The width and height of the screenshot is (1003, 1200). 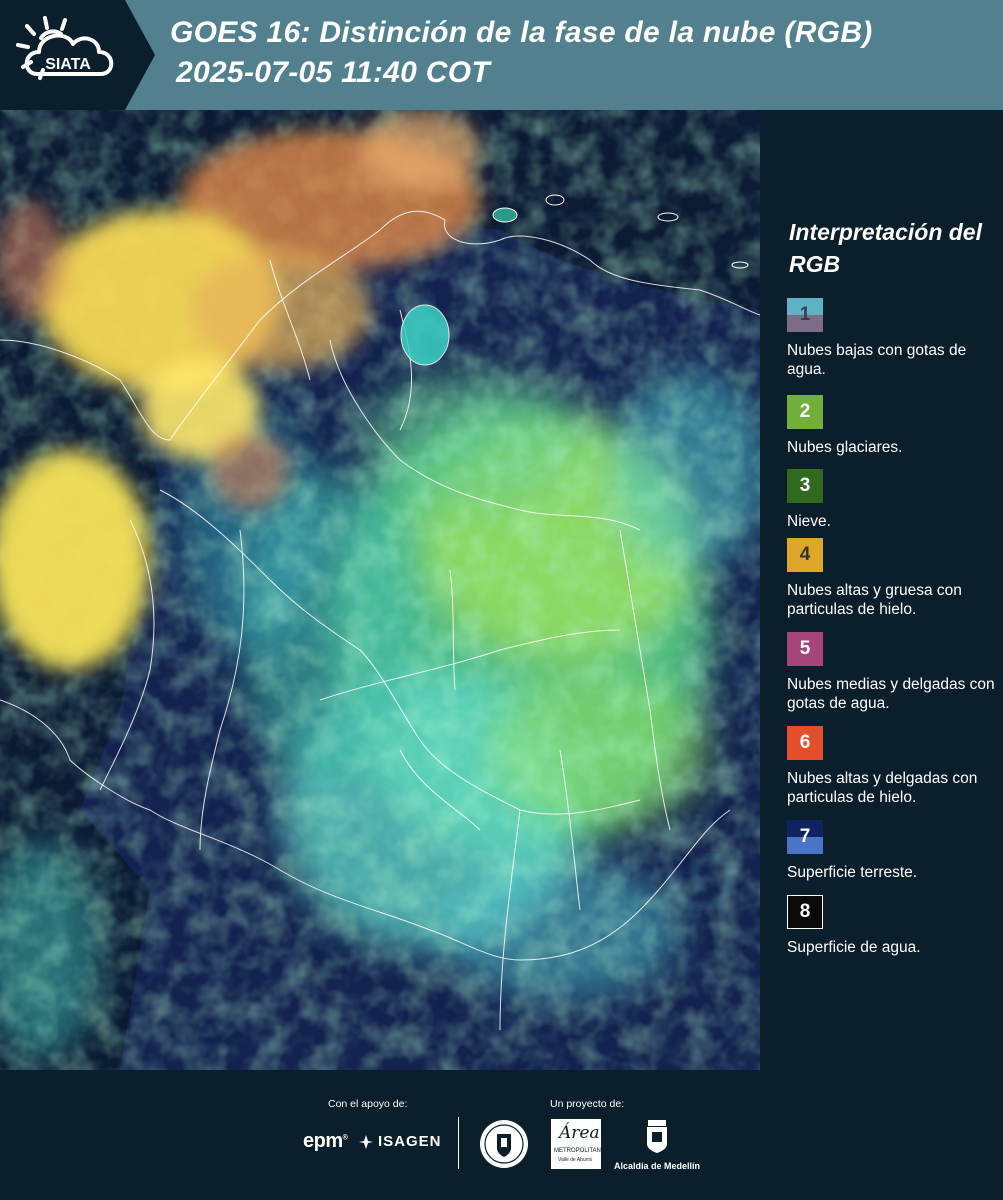 I want to click on support-label: Con el apoyo de:, so click(x=368, y=1104).